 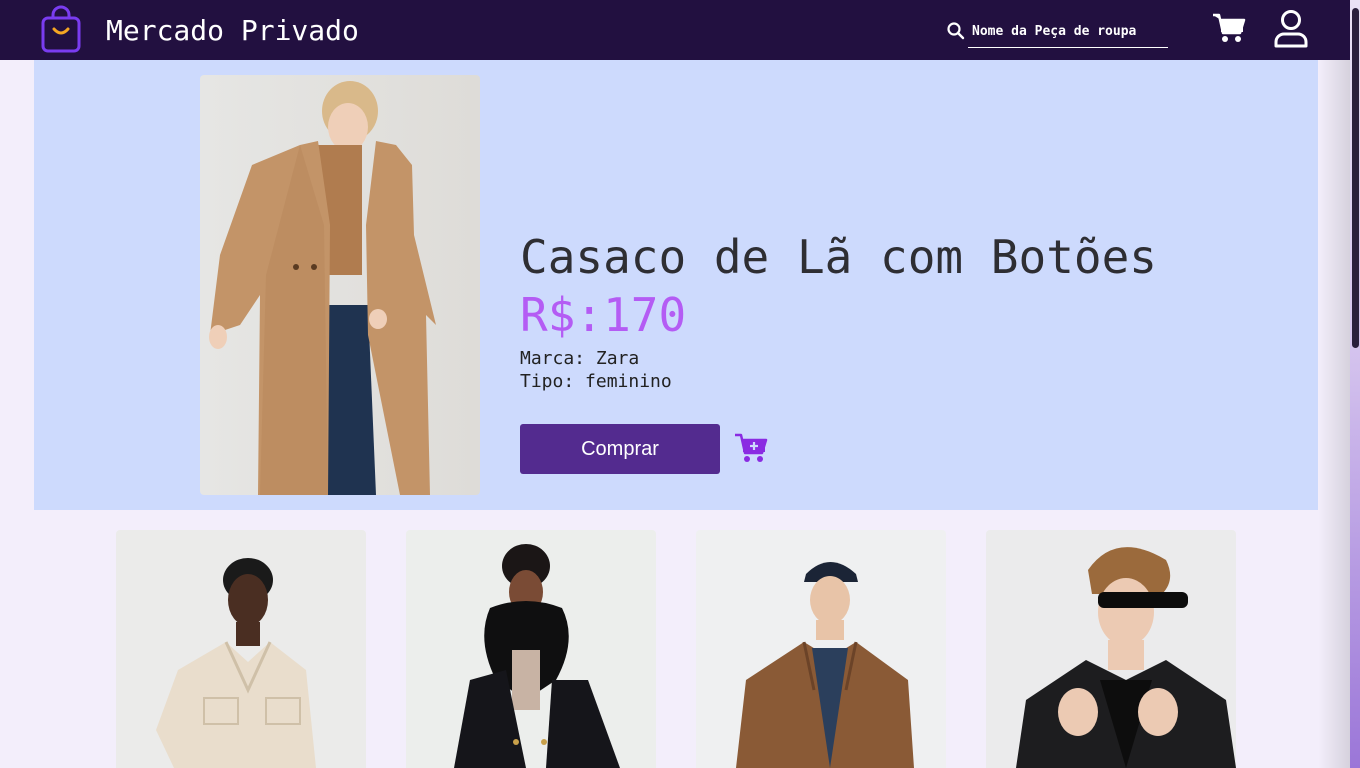 What do you see at coordinates (61, 29) in the screenshot?
I see `shopping-bag-icon` at bounding box center [61, 29].